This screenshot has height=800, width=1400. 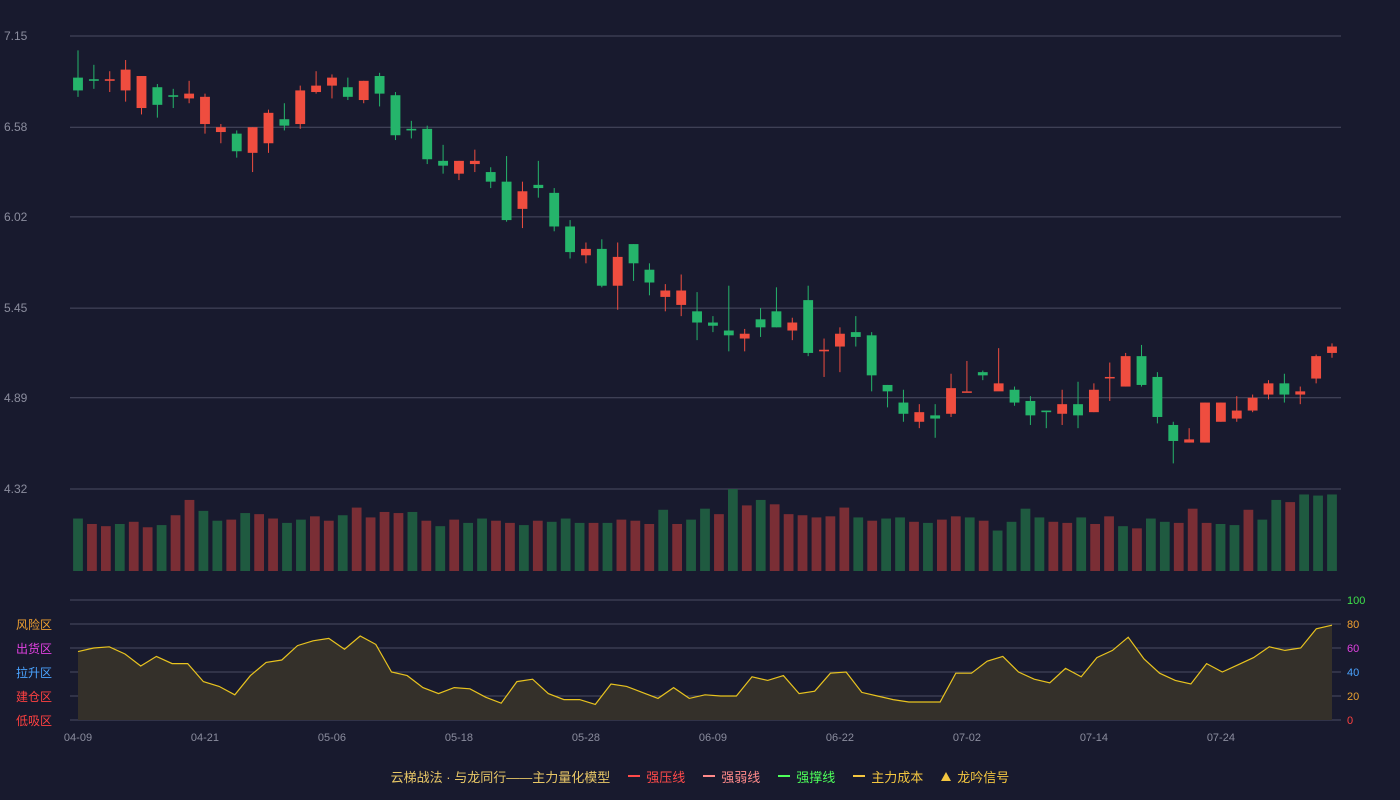 What do you see at coordinates (586, 738) in the screenshot?
I see `x-tick-label: 05-28` at bounding box center [586, 738].